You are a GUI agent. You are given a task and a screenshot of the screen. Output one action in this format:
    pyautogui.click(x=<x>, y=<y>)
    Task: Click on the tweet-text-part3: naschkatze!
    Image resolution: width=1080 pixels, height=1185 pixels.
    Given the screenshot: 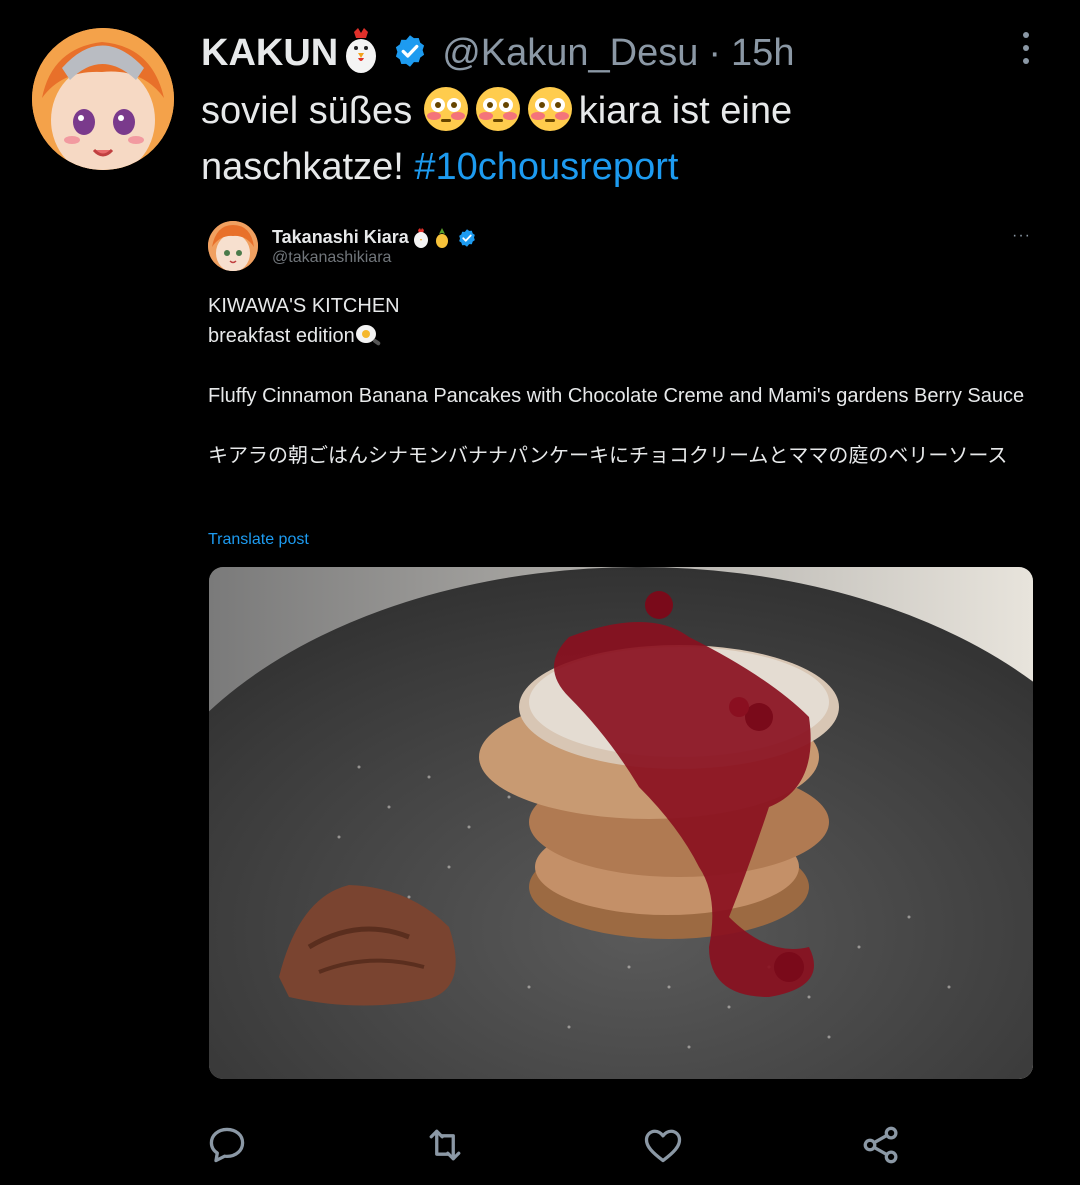 What is the action you would take?
    pyautogui.click(x=308, y=167)
    